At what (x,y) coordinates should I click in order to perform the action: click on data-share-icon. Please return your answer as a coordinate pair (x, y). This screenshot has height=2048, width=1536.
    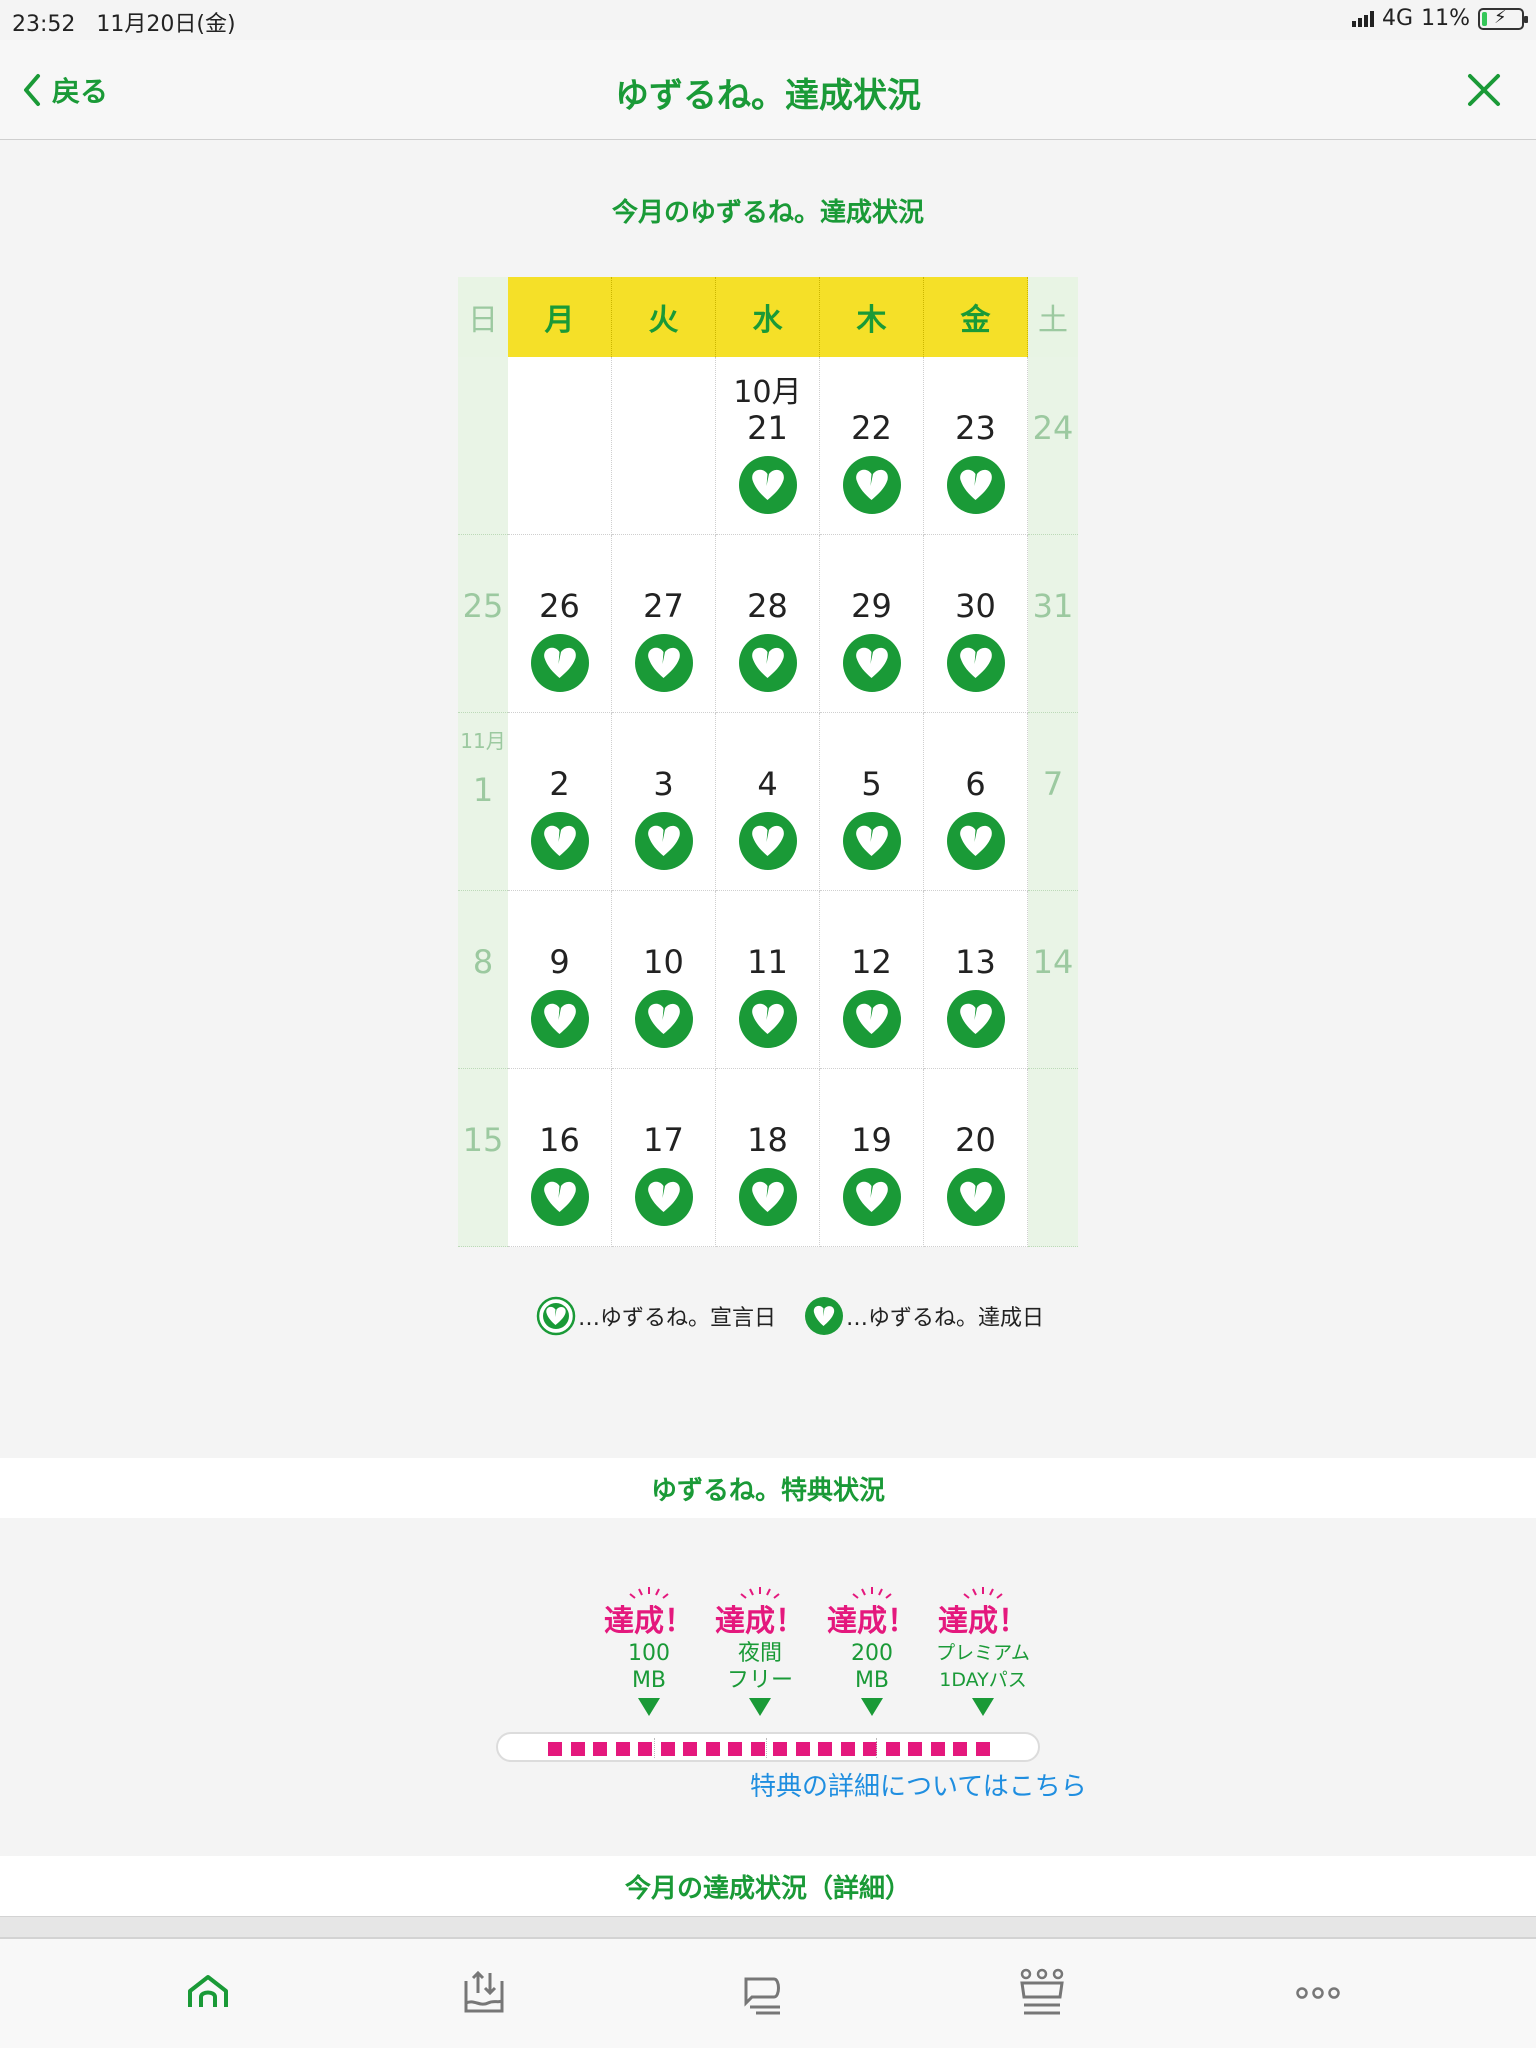
    Looking at the image, I should click on (484, 1993).